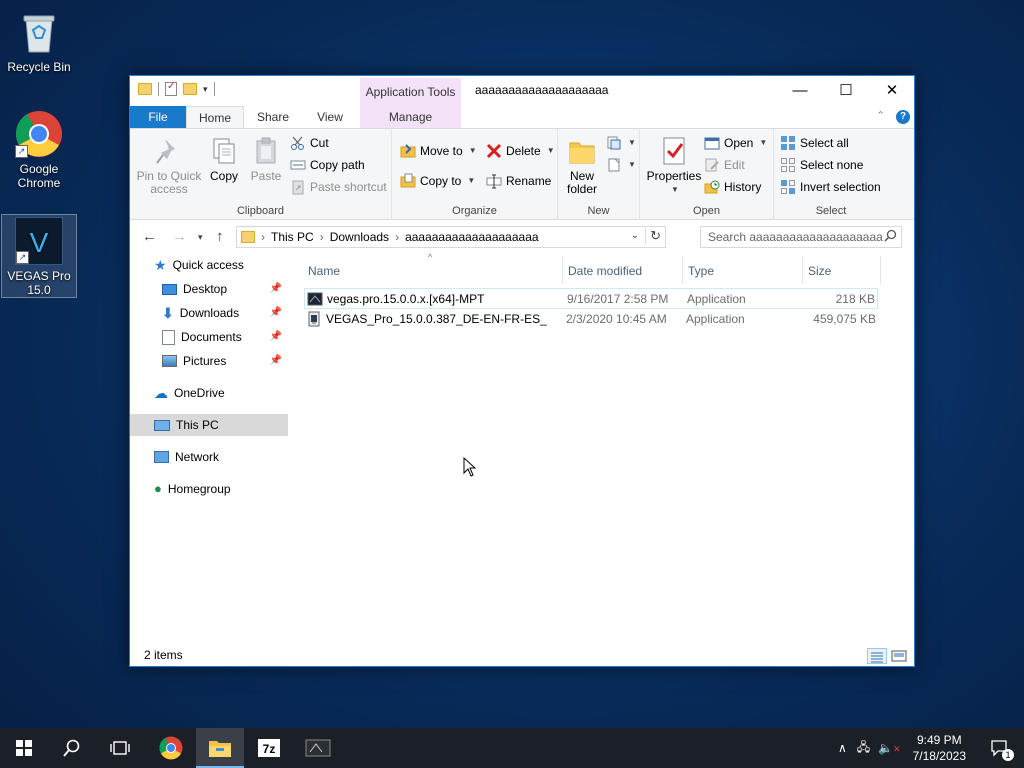  Describe the element at coordinates (582, 165) in the screenshot. I see `new-folder-button: New folder` at that location.